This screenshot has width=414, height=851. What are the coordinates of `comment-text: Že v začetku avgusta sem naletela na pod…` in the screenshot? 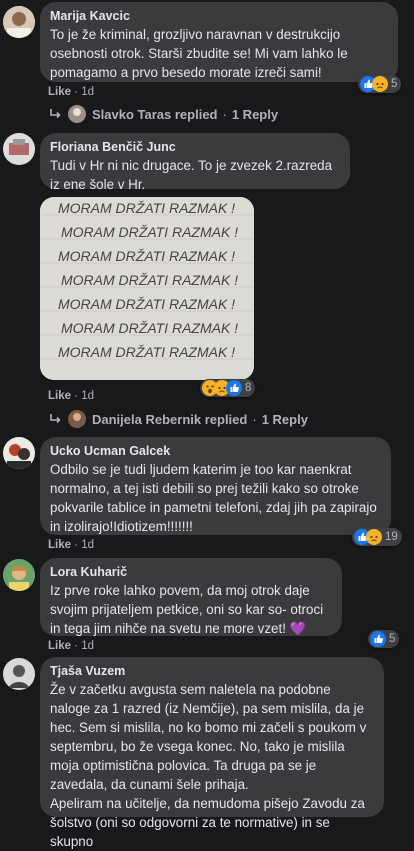 It's located at (208, 737).